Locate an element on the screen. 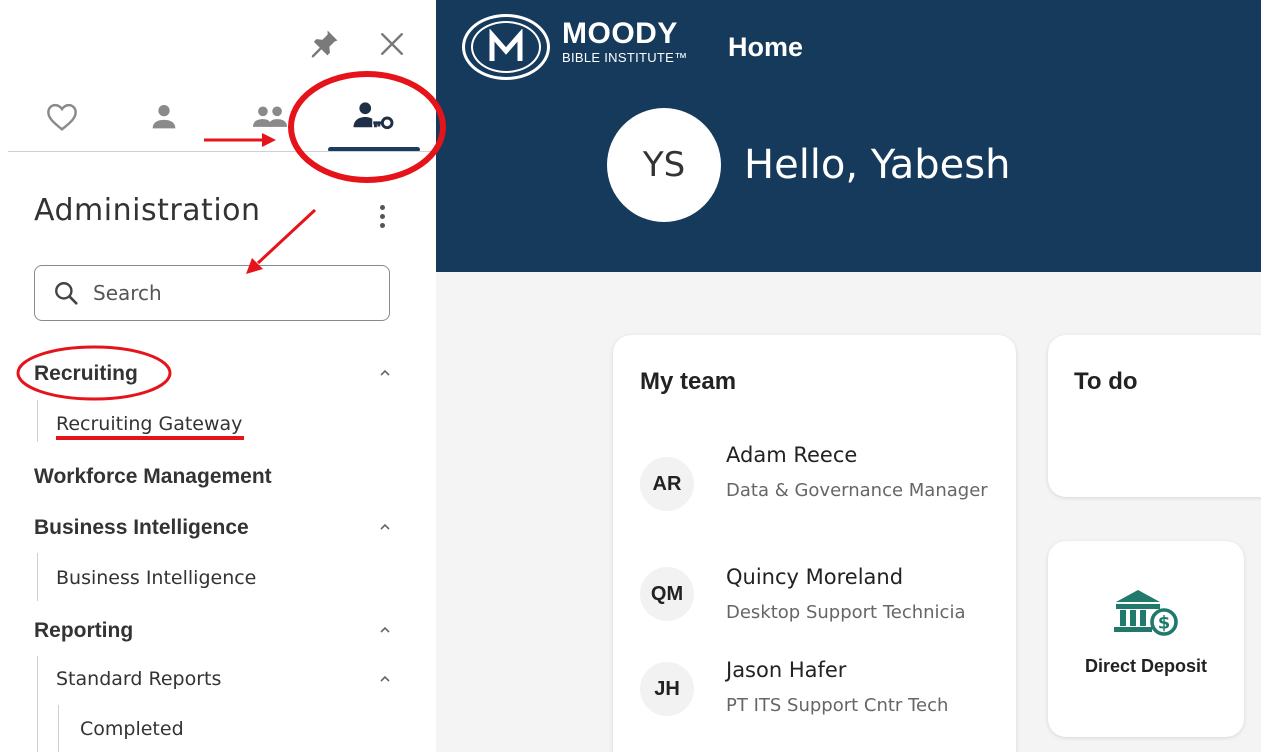  person-key-icon is located at coordinates (373, 116).